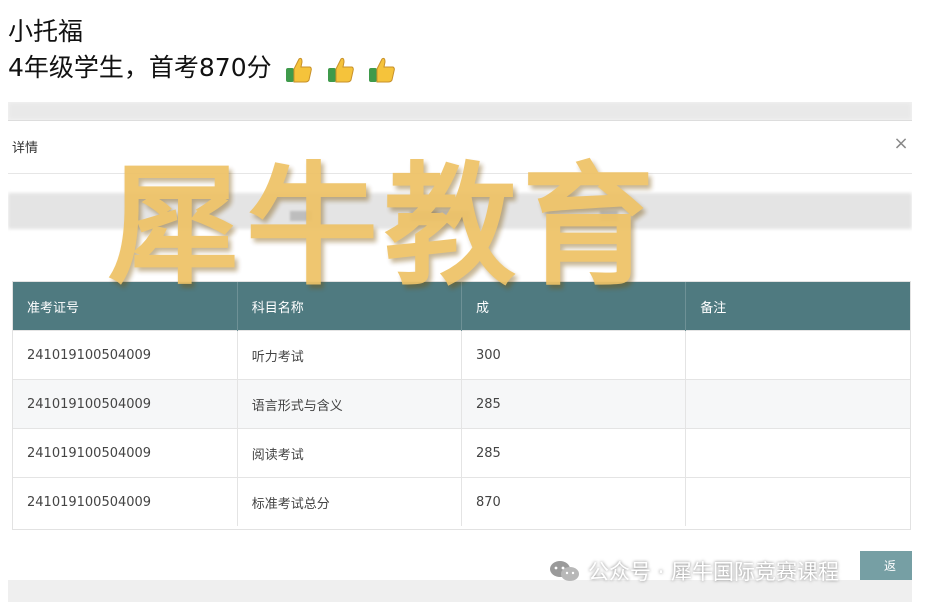  Describe the element at coordinates (714, 572) in the screenshot. I see `account-name: 公众号 · 犀牛国际竞赛课程` at that location.